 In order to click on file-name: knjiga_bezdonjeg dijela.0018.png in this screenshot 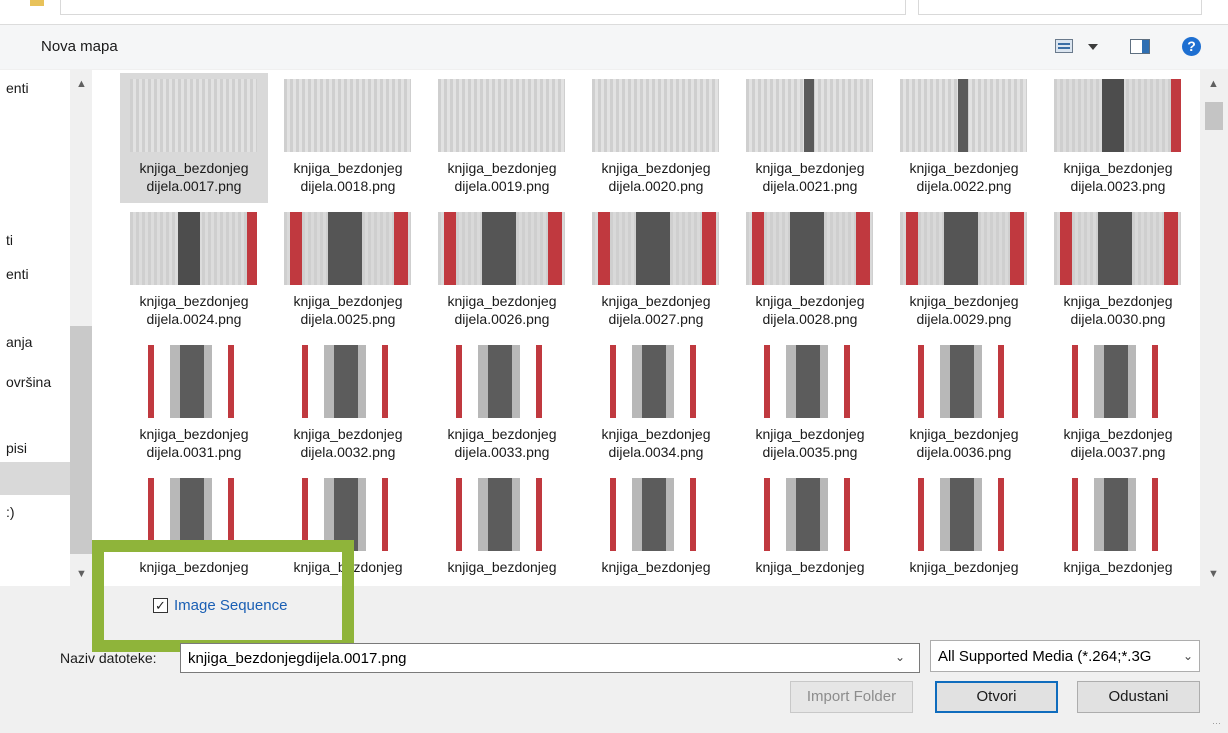, I will do `click(348, 177)`.